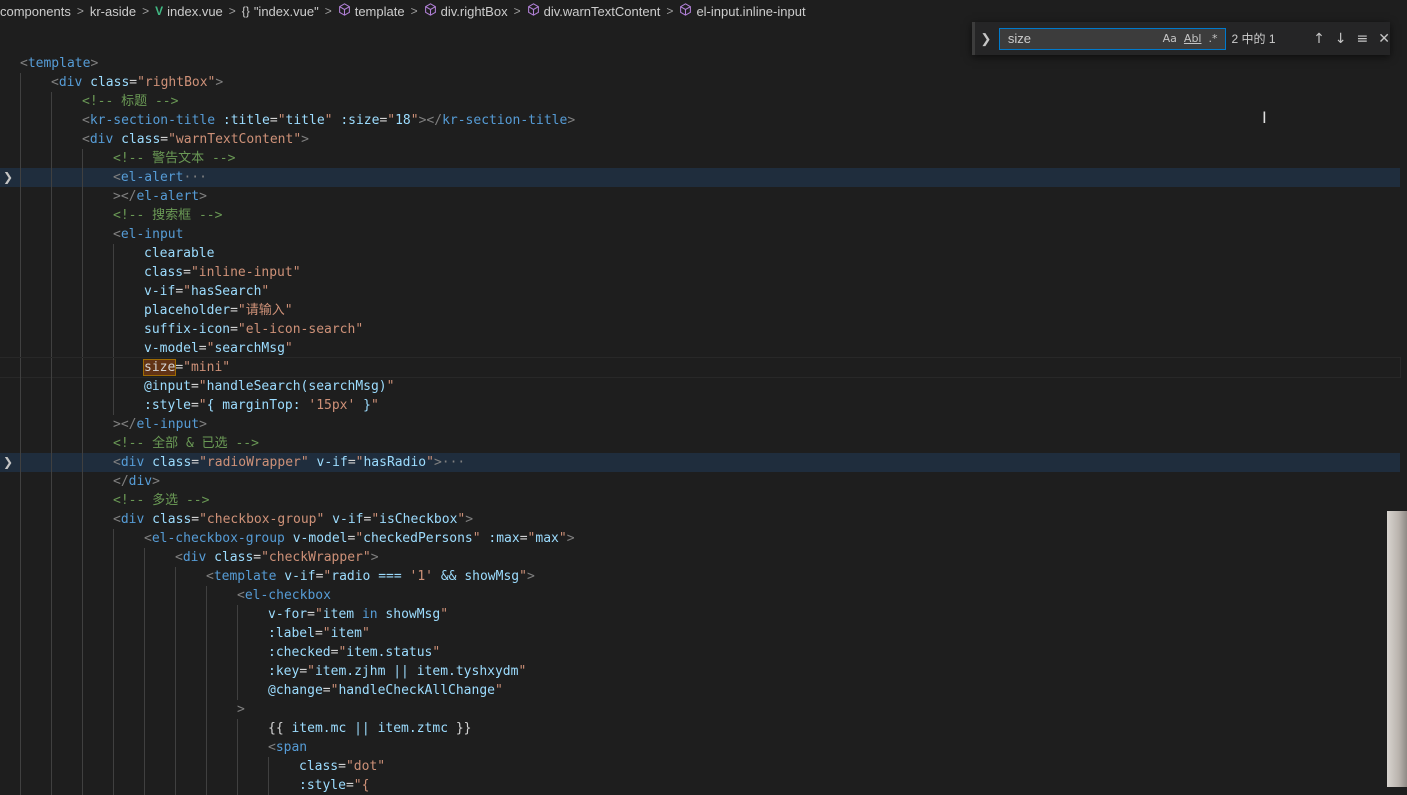 This screenshot has width=1407, height=795. Describe the element at coordinates (168, 424) in the screenshot. I see `code-token: el-input` at that location.